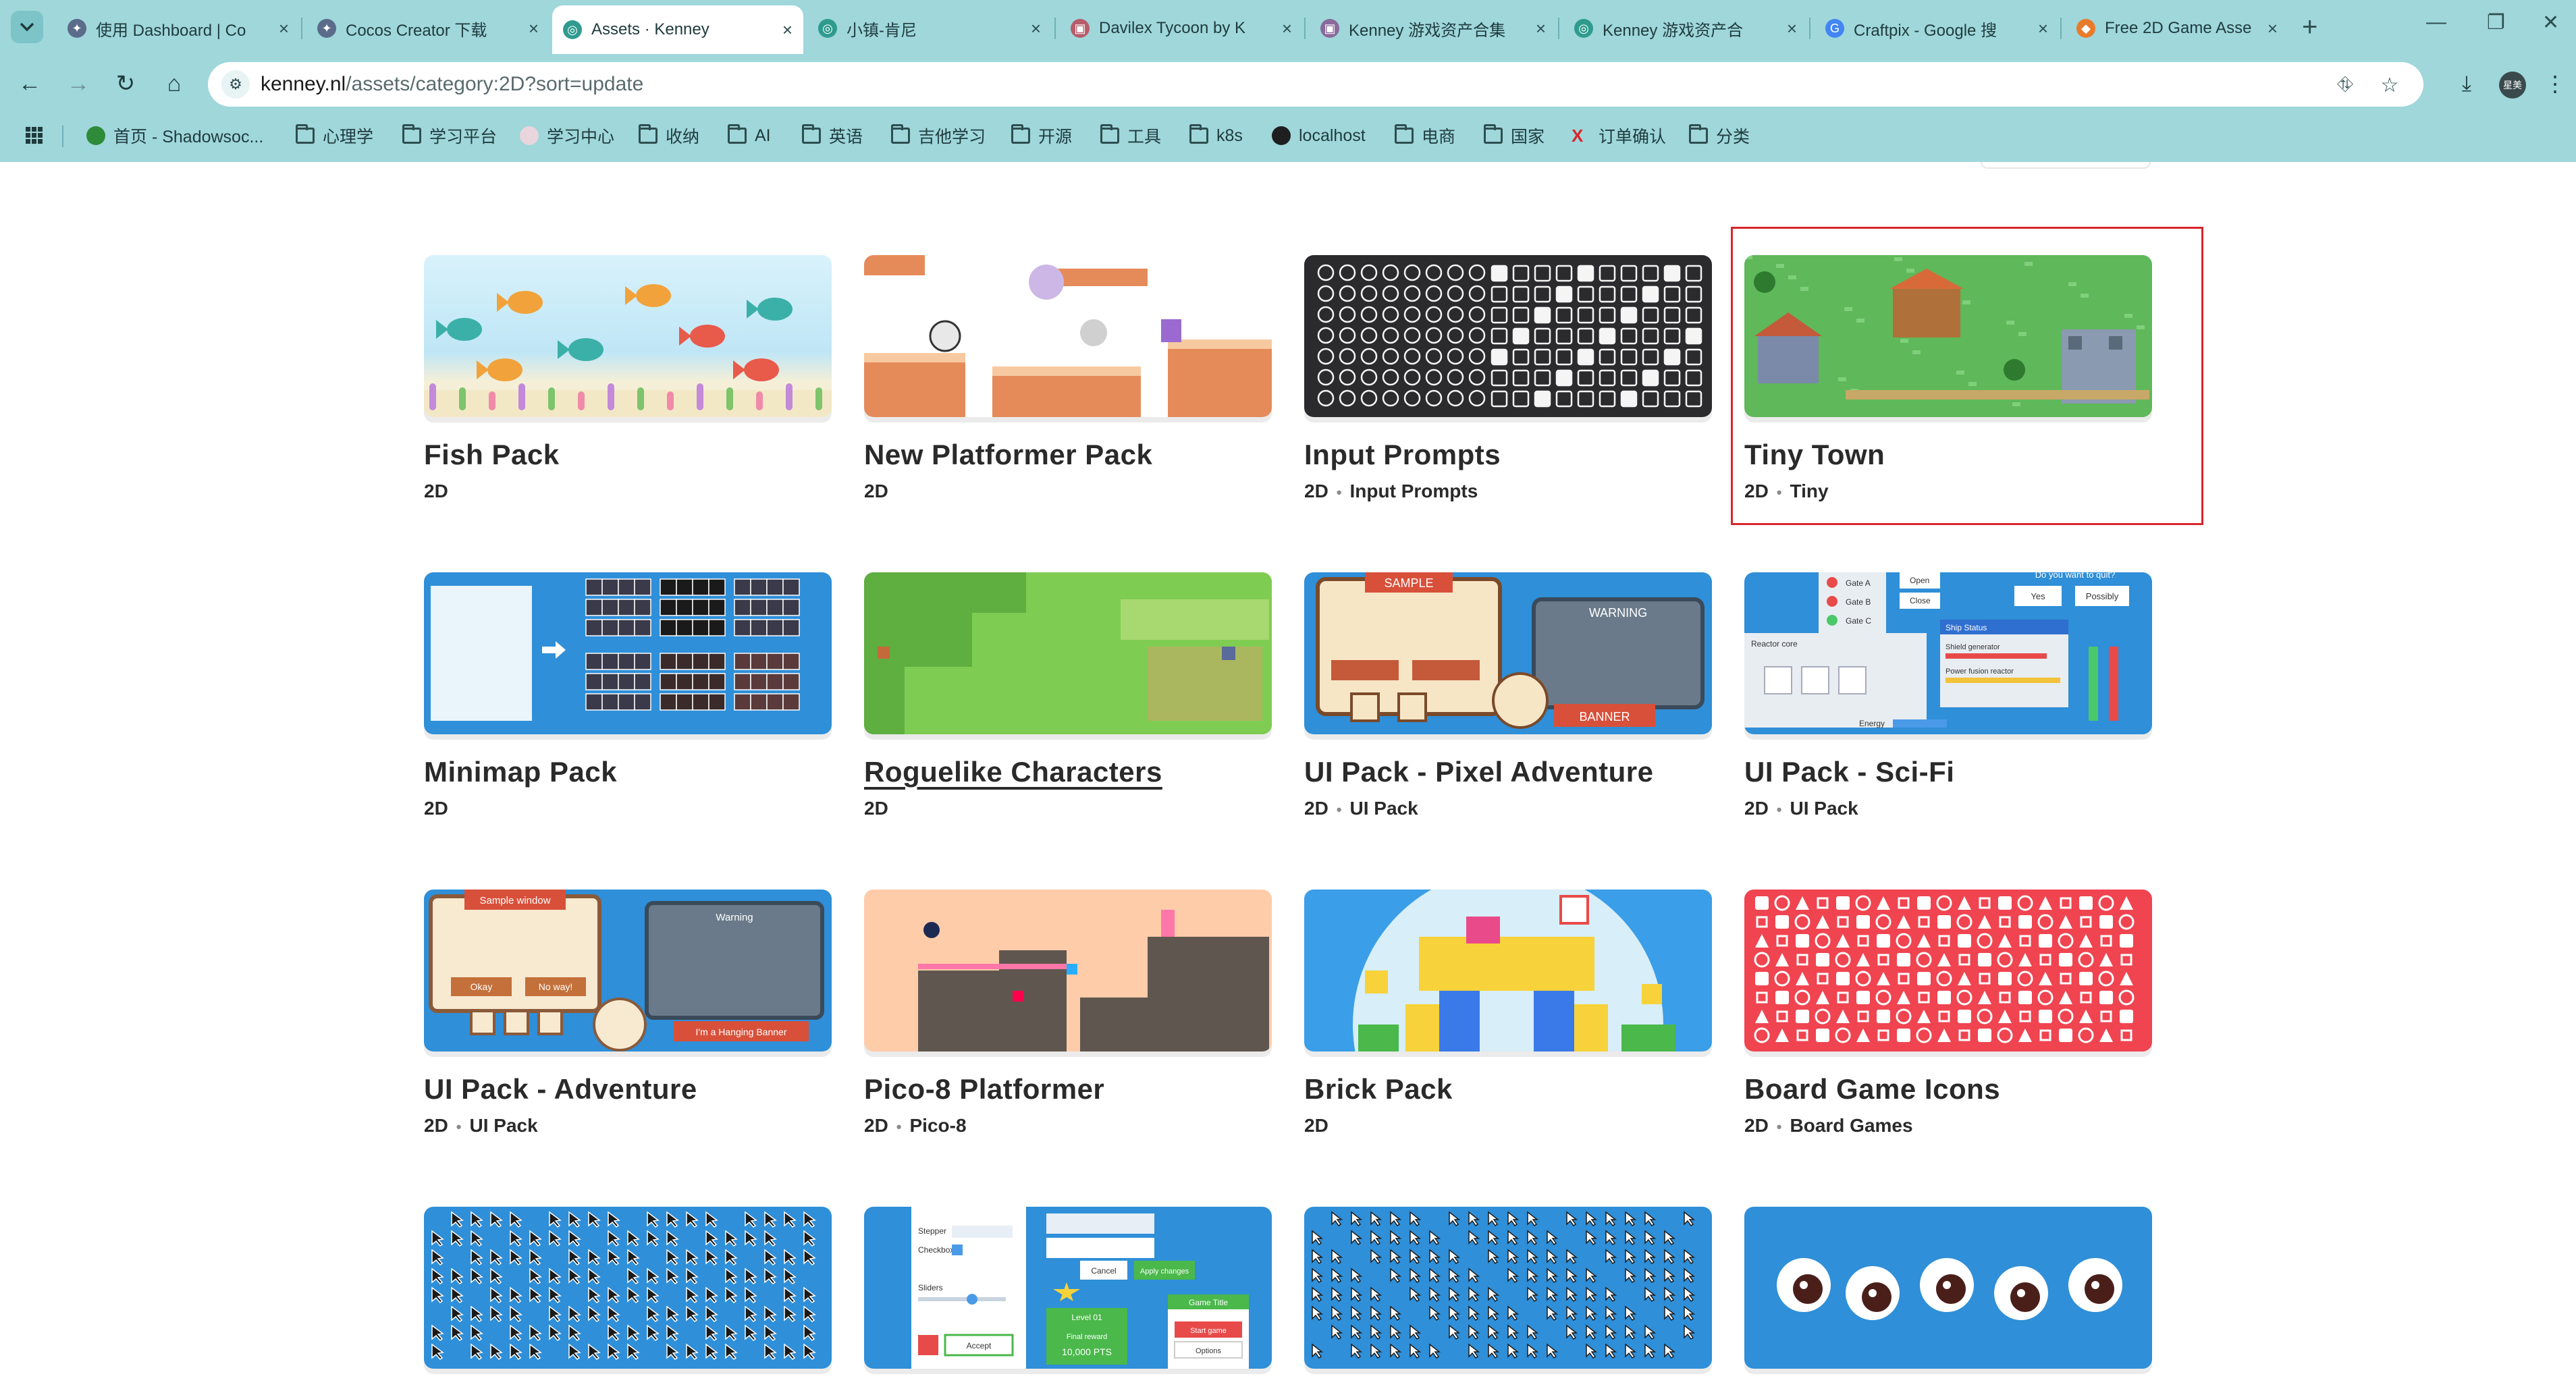  What do you see at coordinates (669, 135) in the screenshot?
I see `bookmark-item: 收纳` at bounding box center [669, 135].